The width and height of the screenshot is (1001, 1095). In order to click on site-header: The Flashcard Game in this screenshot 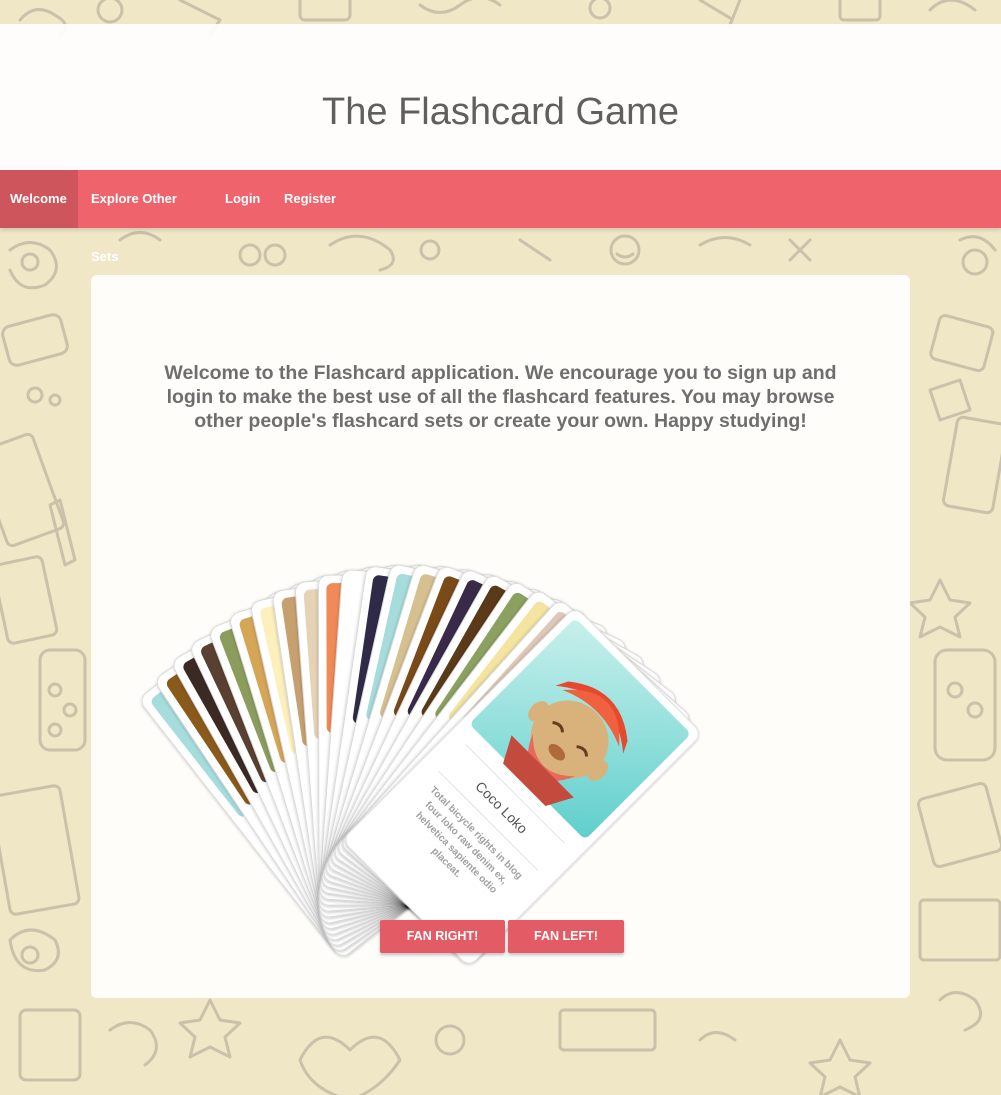, I will do `click(500, 97)`.